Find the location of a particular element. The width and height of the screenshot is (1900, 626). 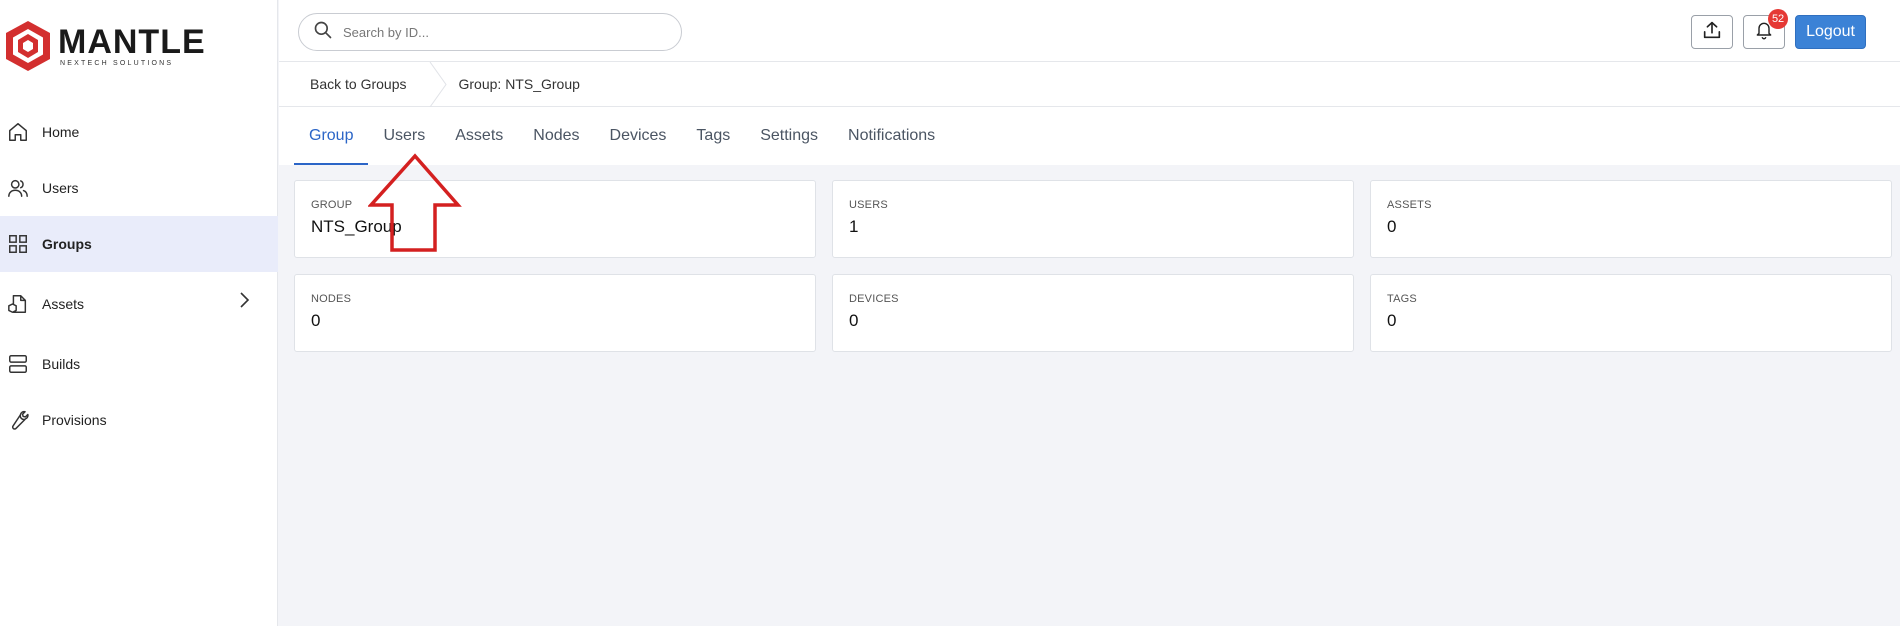

chevron-right-icon is located at coordinates (244, 302).